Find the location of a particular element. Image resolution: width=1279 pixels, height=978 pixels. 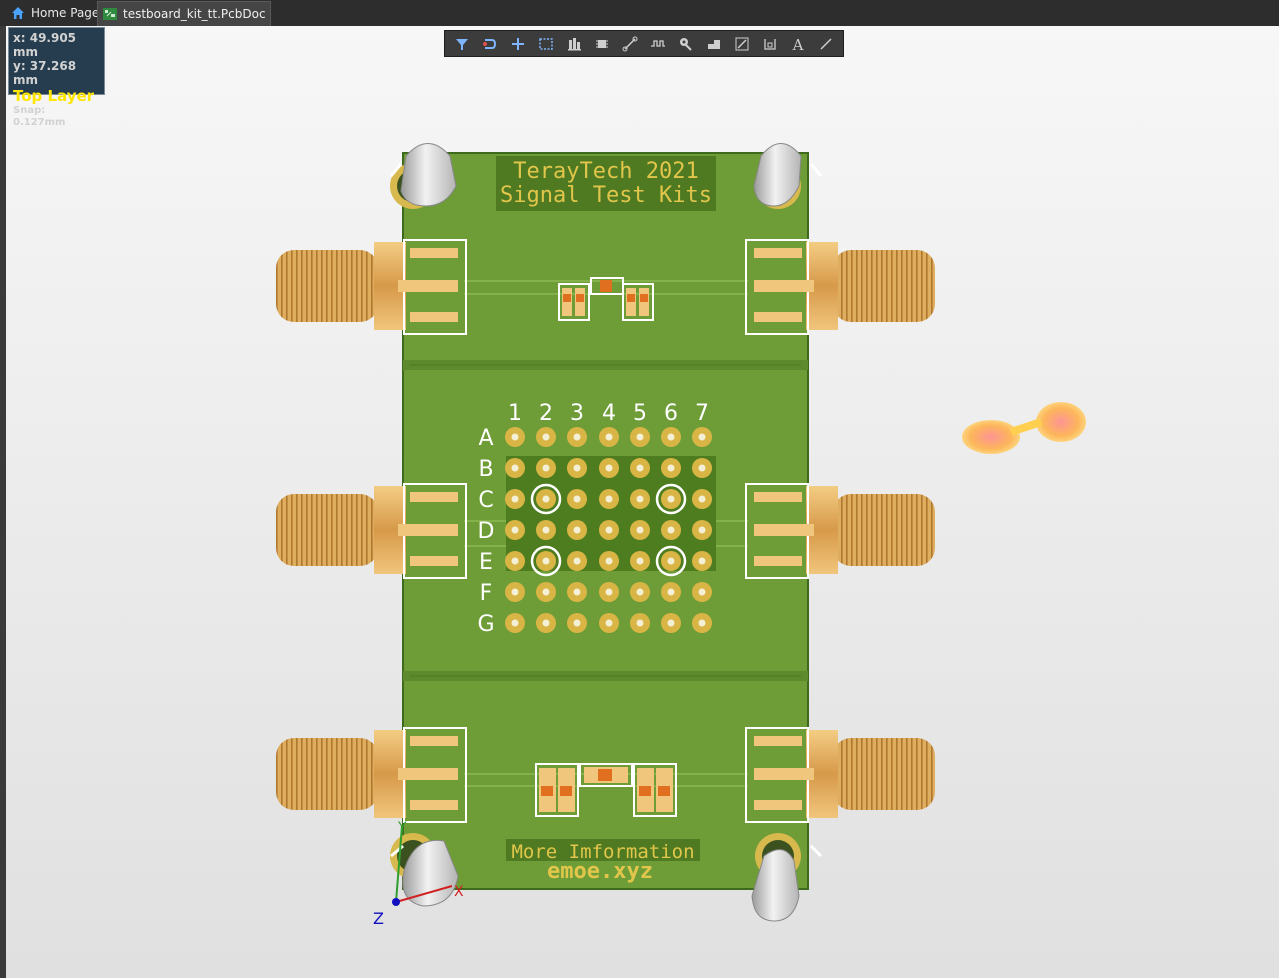

axis-z-label: Z is located at coordinates (378, 918).